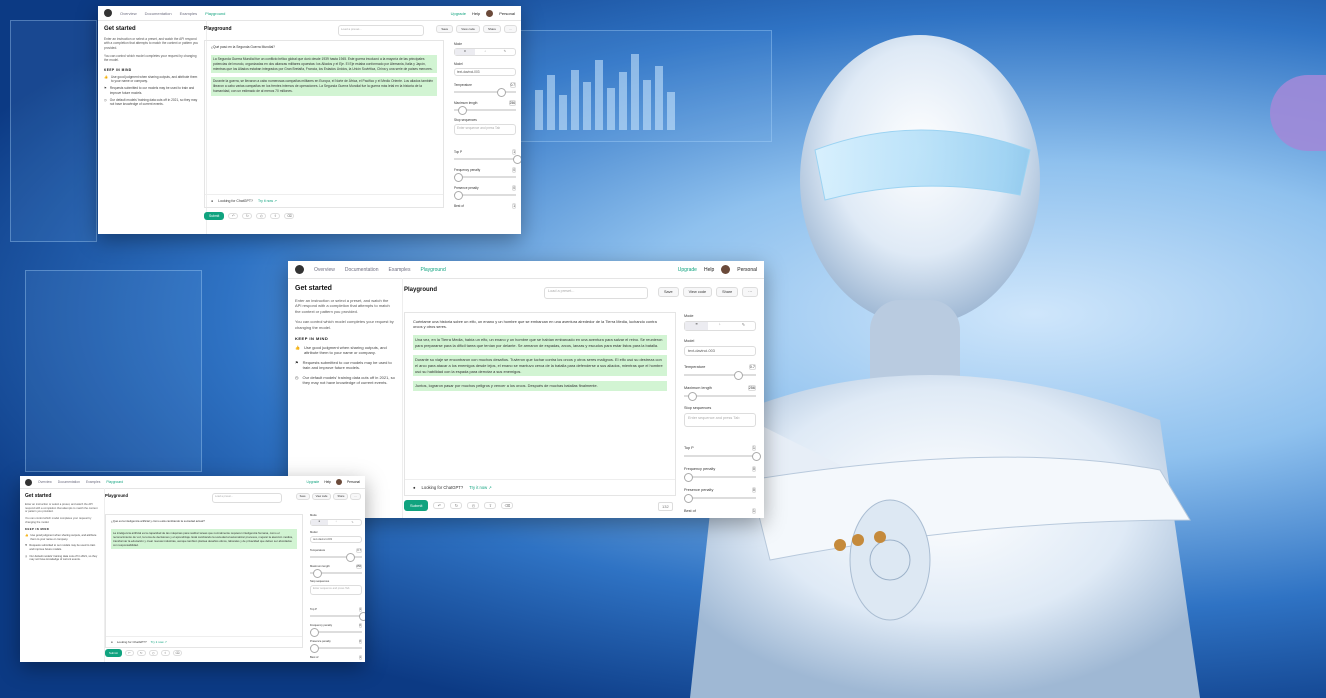  Describe the element at coordinates (720, 396) in the screenshot. I see `max-length-slider` at that location.